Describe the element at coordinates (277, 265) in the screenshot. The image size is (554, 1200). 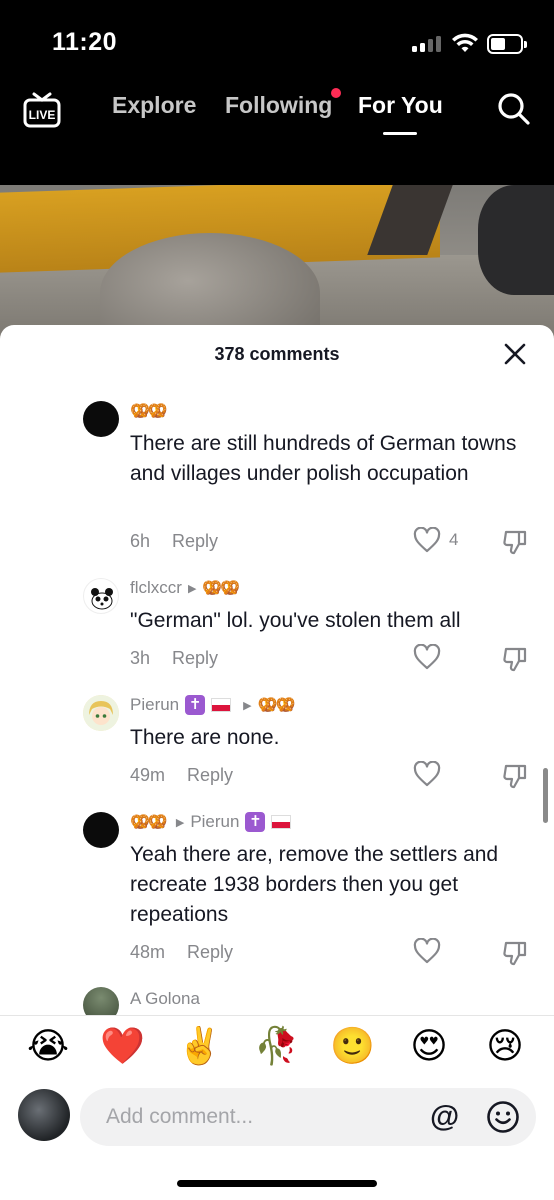
I see `video-preview` at that location.